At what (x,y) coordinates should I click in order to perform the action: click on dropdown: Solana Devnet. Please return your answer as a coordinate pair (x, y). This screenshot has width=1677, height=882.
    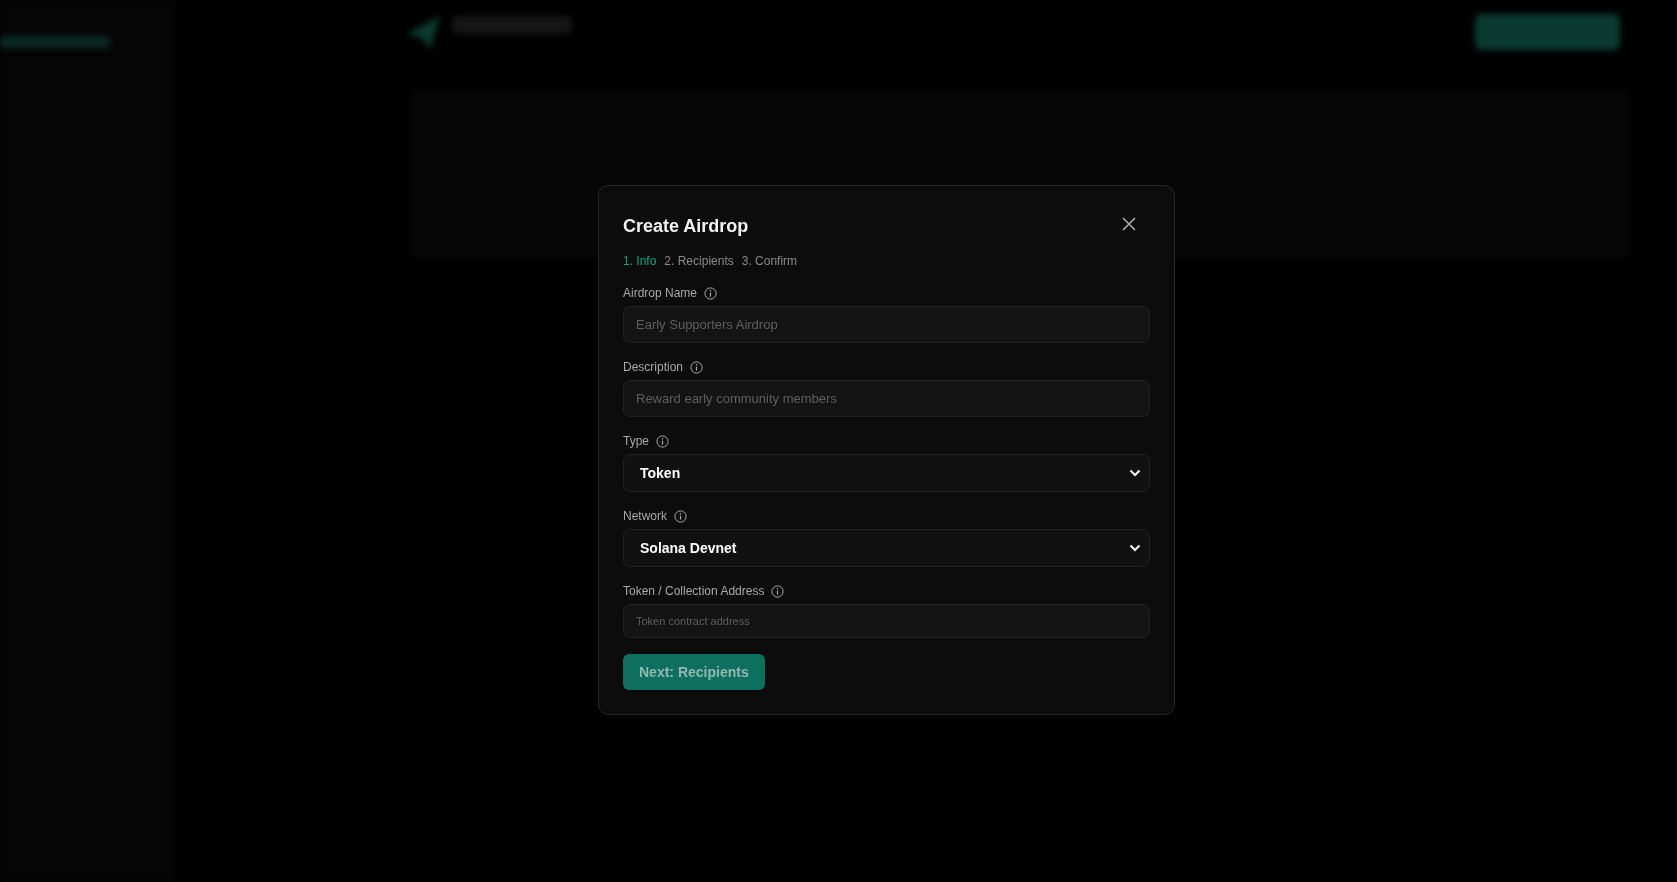
    Looking at the image, I should click on (886, 548).